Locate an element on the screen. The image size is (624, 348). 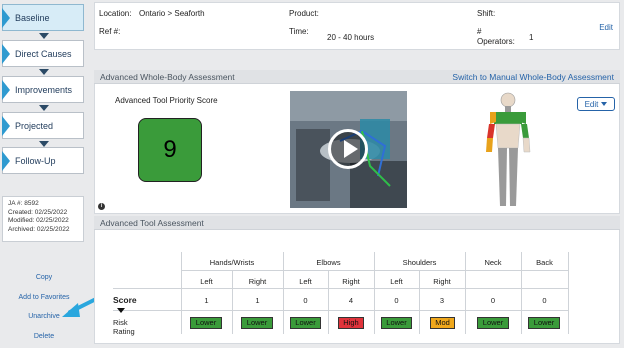
group-header-back: Back is located at coordinates (544, 262).